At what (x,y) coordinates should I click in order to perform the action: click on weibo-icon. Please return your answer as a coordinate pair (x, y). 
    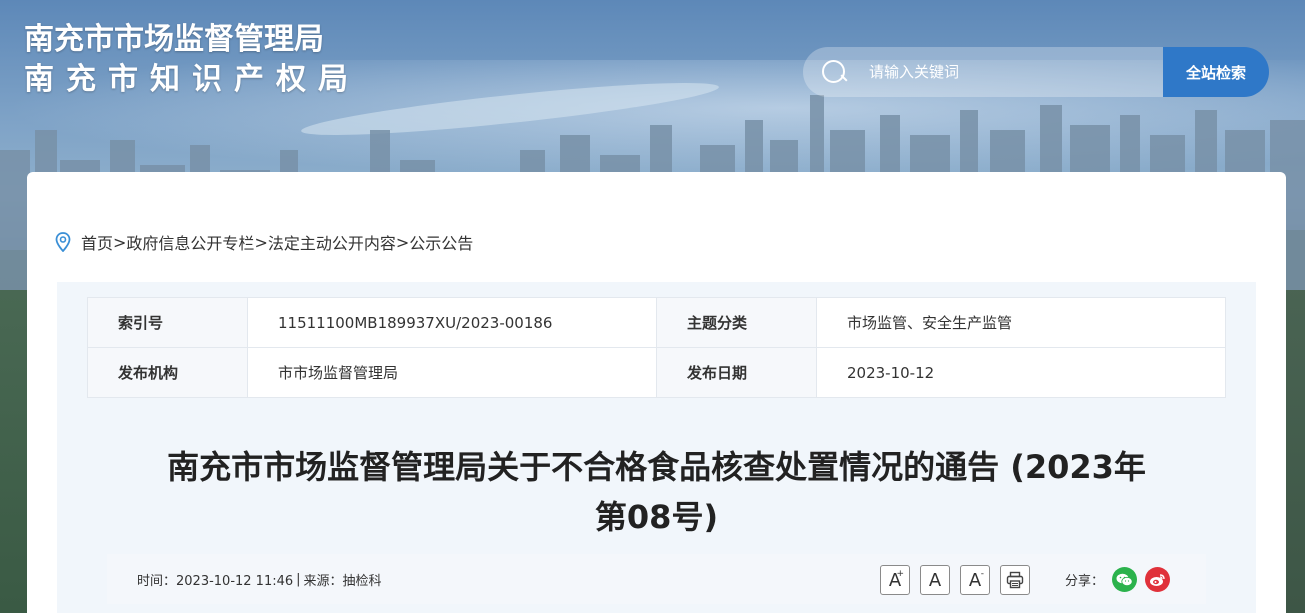
    Looking at the image, I should click on (1157, 579).